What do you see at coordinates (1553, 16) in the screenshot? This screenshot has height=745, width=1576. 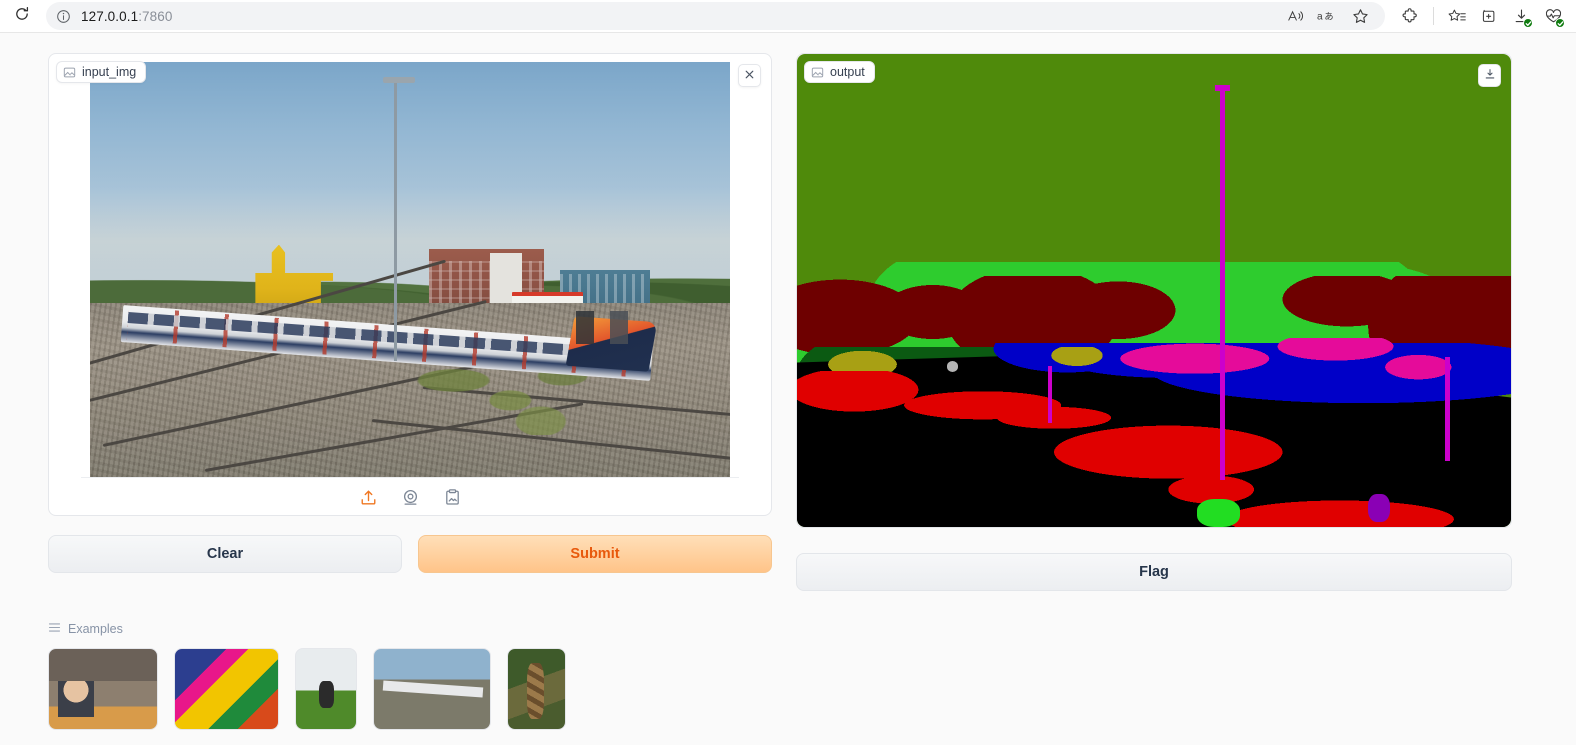 I see `browser-essentials-icon` at bounding box center [1553, 16].